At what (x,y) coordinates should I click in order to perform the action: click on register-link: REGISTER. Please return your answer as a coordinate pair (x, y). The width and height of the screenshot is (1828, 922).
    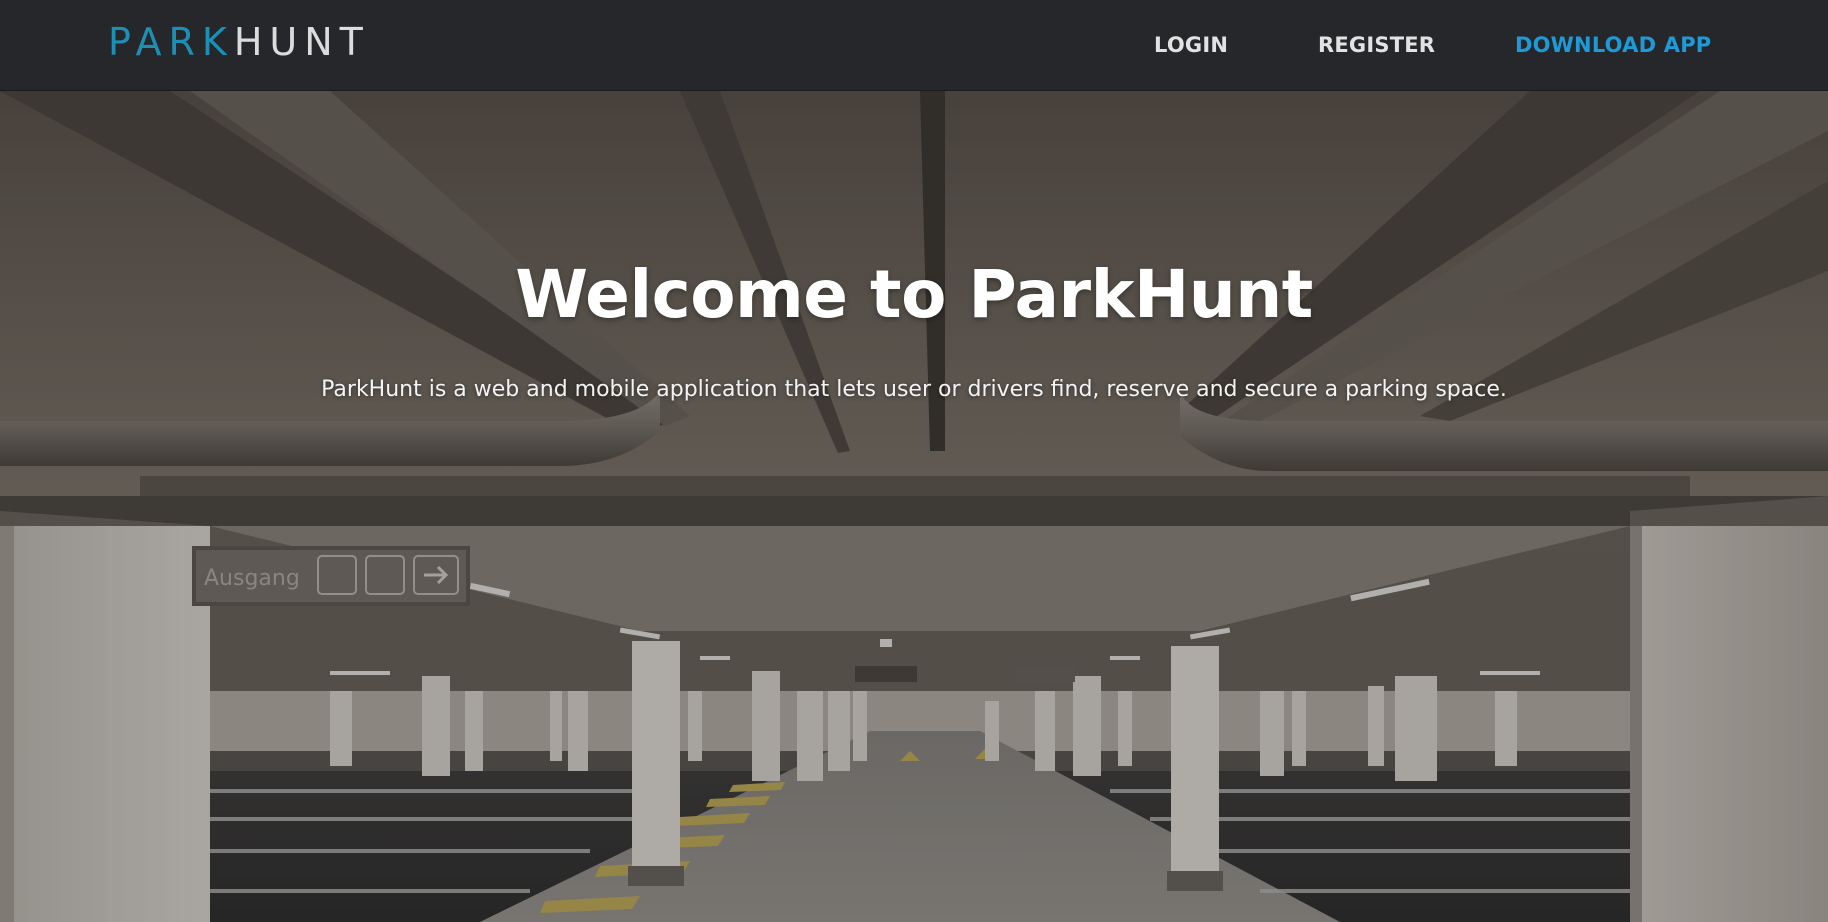
    Looking at the image, I should click on (1376, 45).